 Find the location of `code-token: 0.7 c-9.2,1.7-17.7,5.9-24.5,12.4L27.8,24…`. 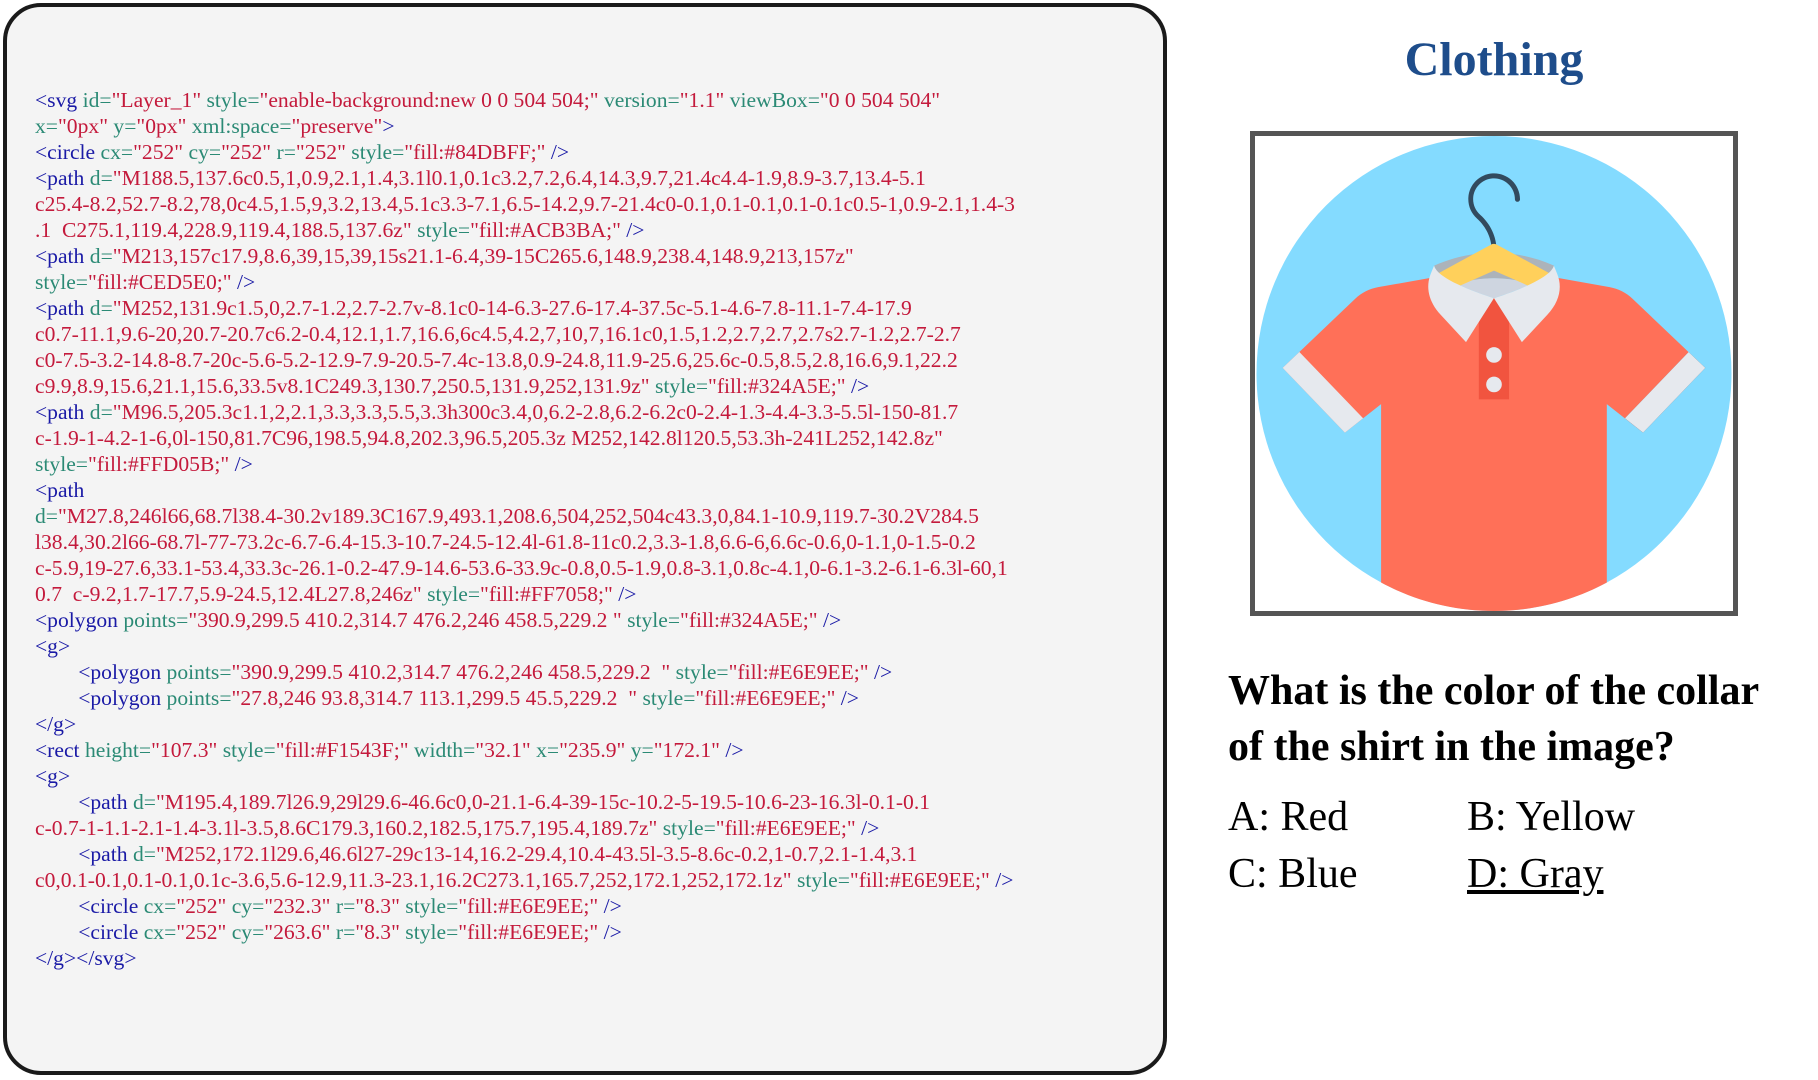

code-token: 0.7 c-9.2,1.7-17.7,5.9-24.5,12.4L27.8,24… is located at coordinates (231, 594).